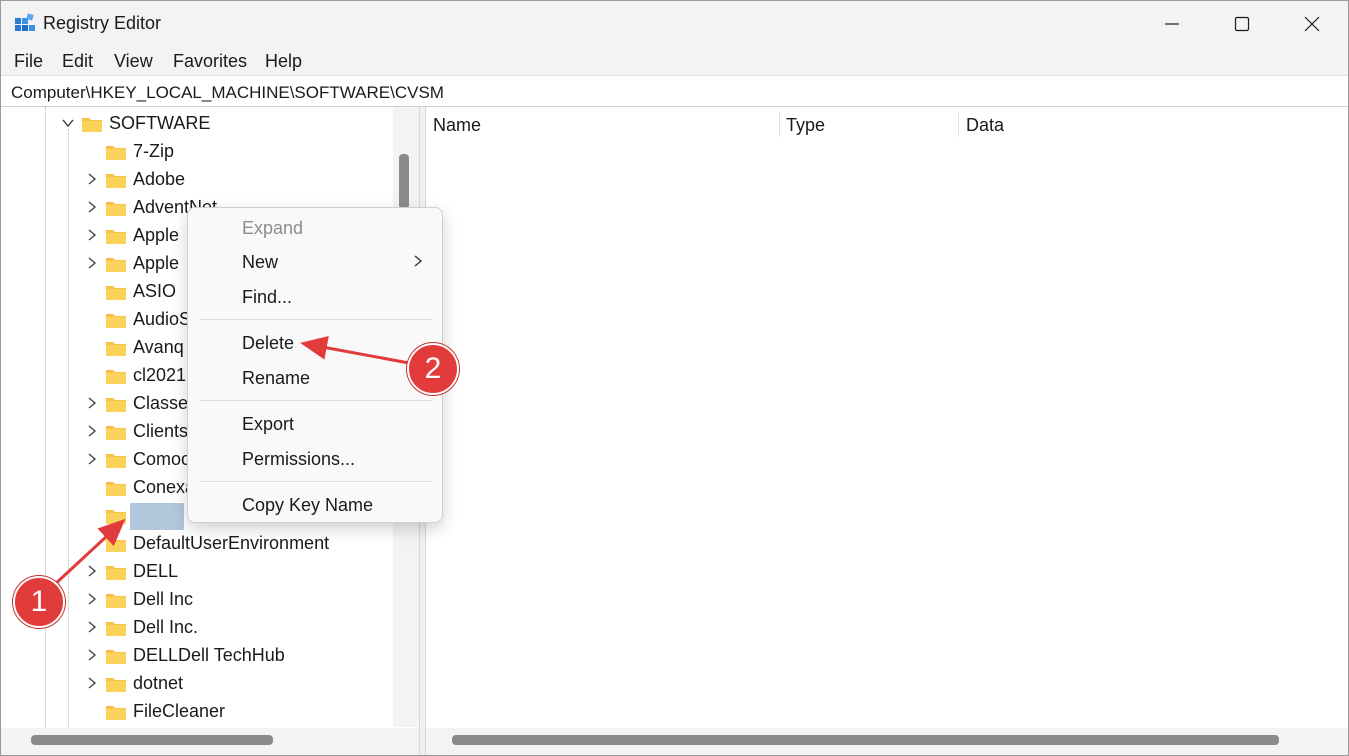 The width and height of the screenshot is (1349, 756). I want to click on tree-node: Dell Inc, so click(235, 600).